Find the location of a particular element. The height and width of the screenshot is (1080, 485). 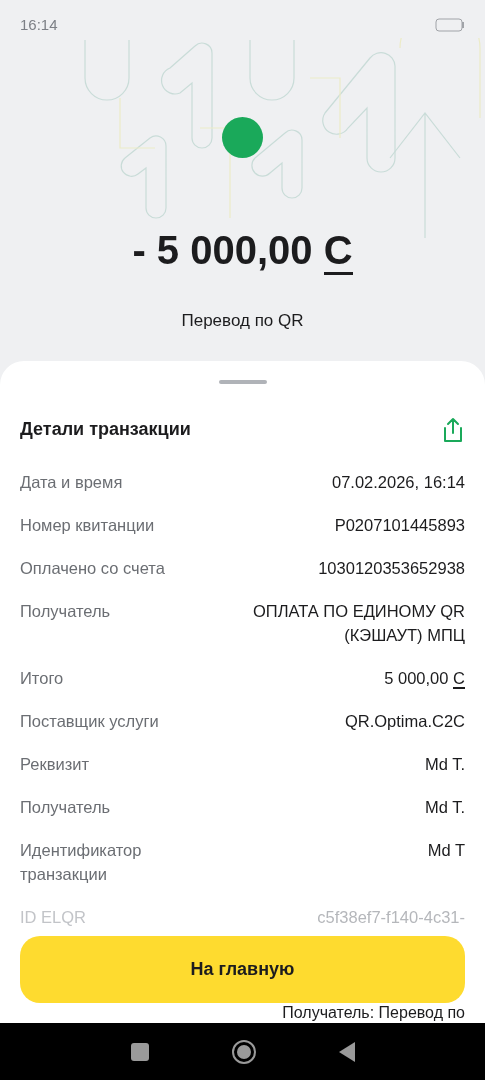

detail-value: QR.Optima.C2C is located at coordinates (404, 721).